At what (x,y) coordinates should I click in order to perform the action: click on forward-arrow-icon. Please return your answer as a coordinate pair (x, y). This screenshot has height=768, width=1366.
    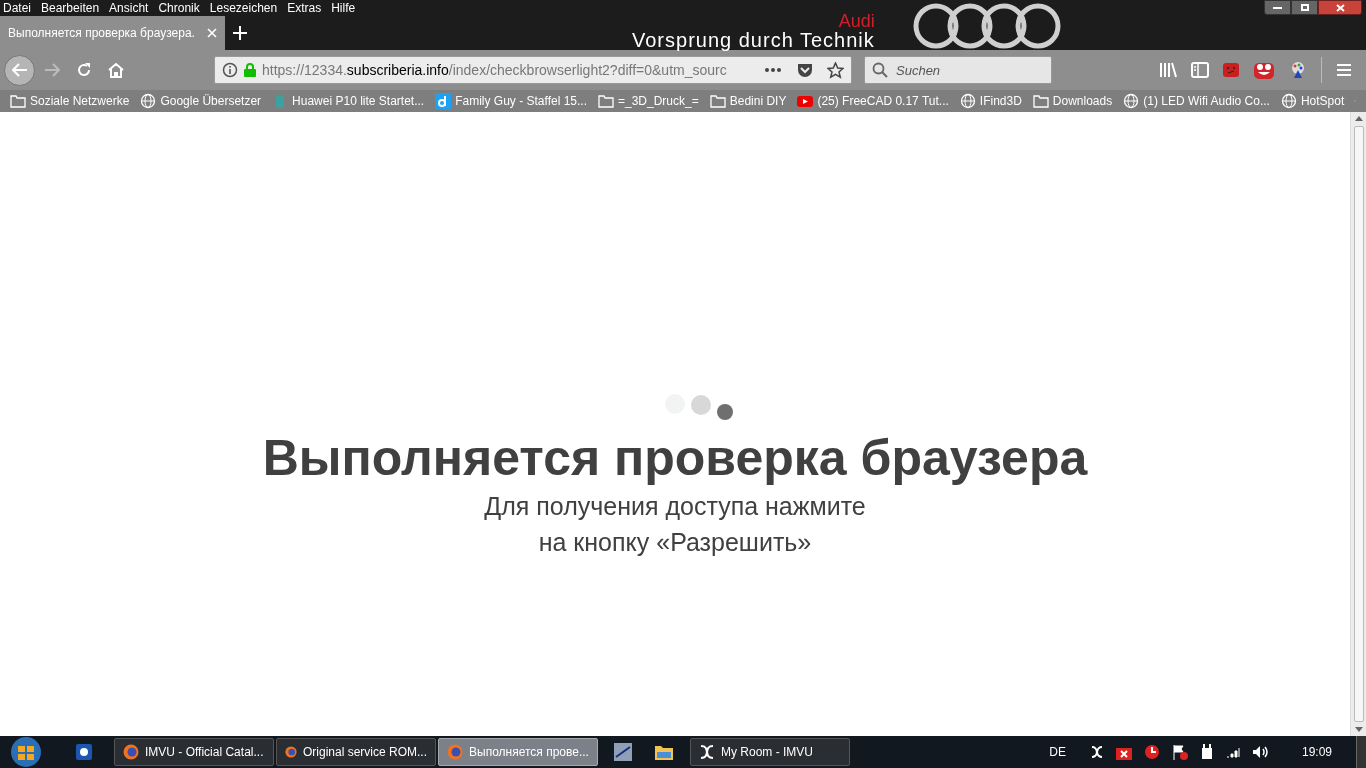
    Looking at the image, I should click on (52, 70).